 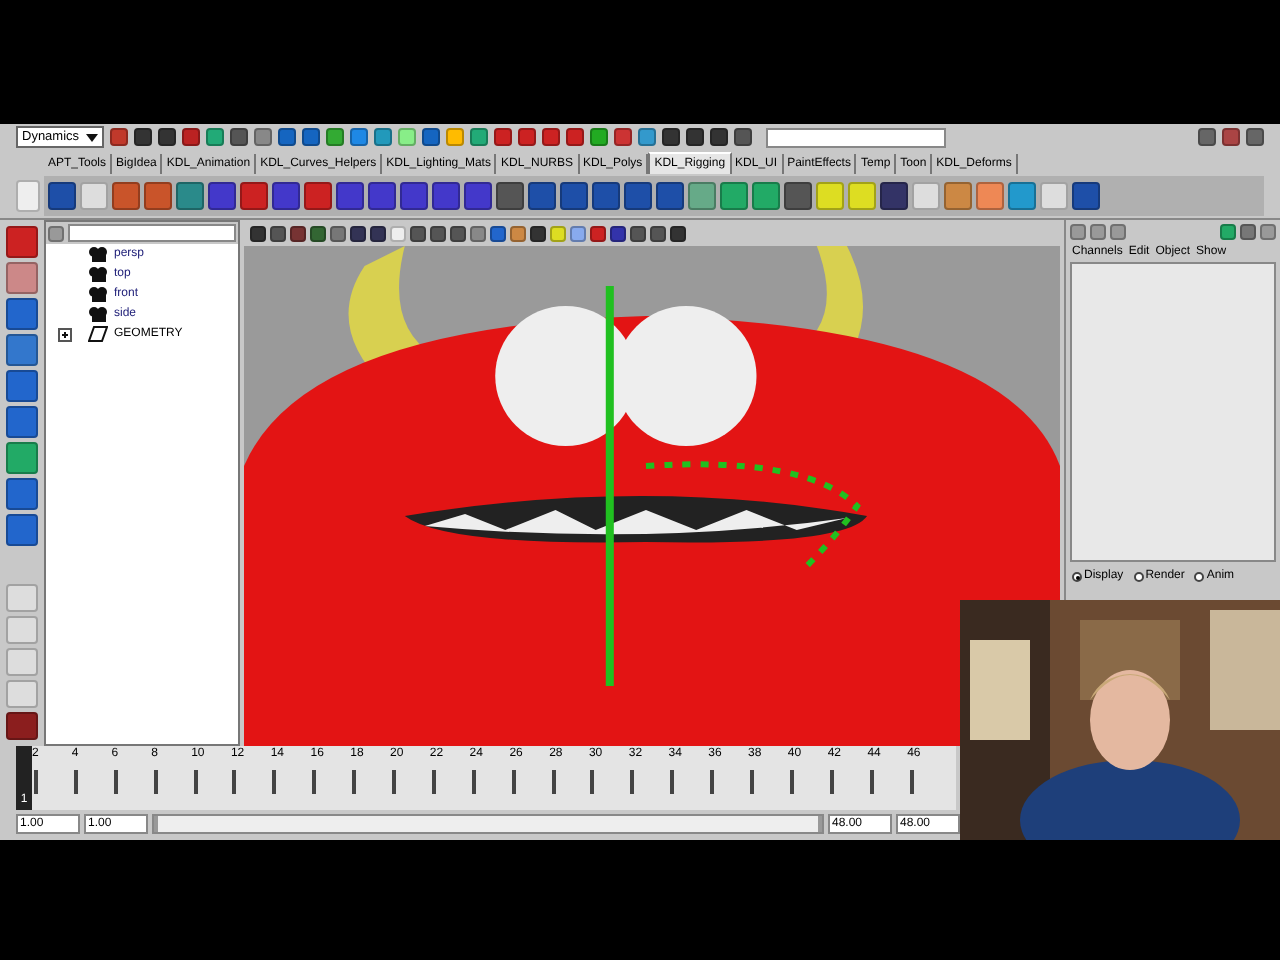 What do you see at coordinates (856, 137) in the screenshot?
I see `input-field` at bounding box center [856, 137].